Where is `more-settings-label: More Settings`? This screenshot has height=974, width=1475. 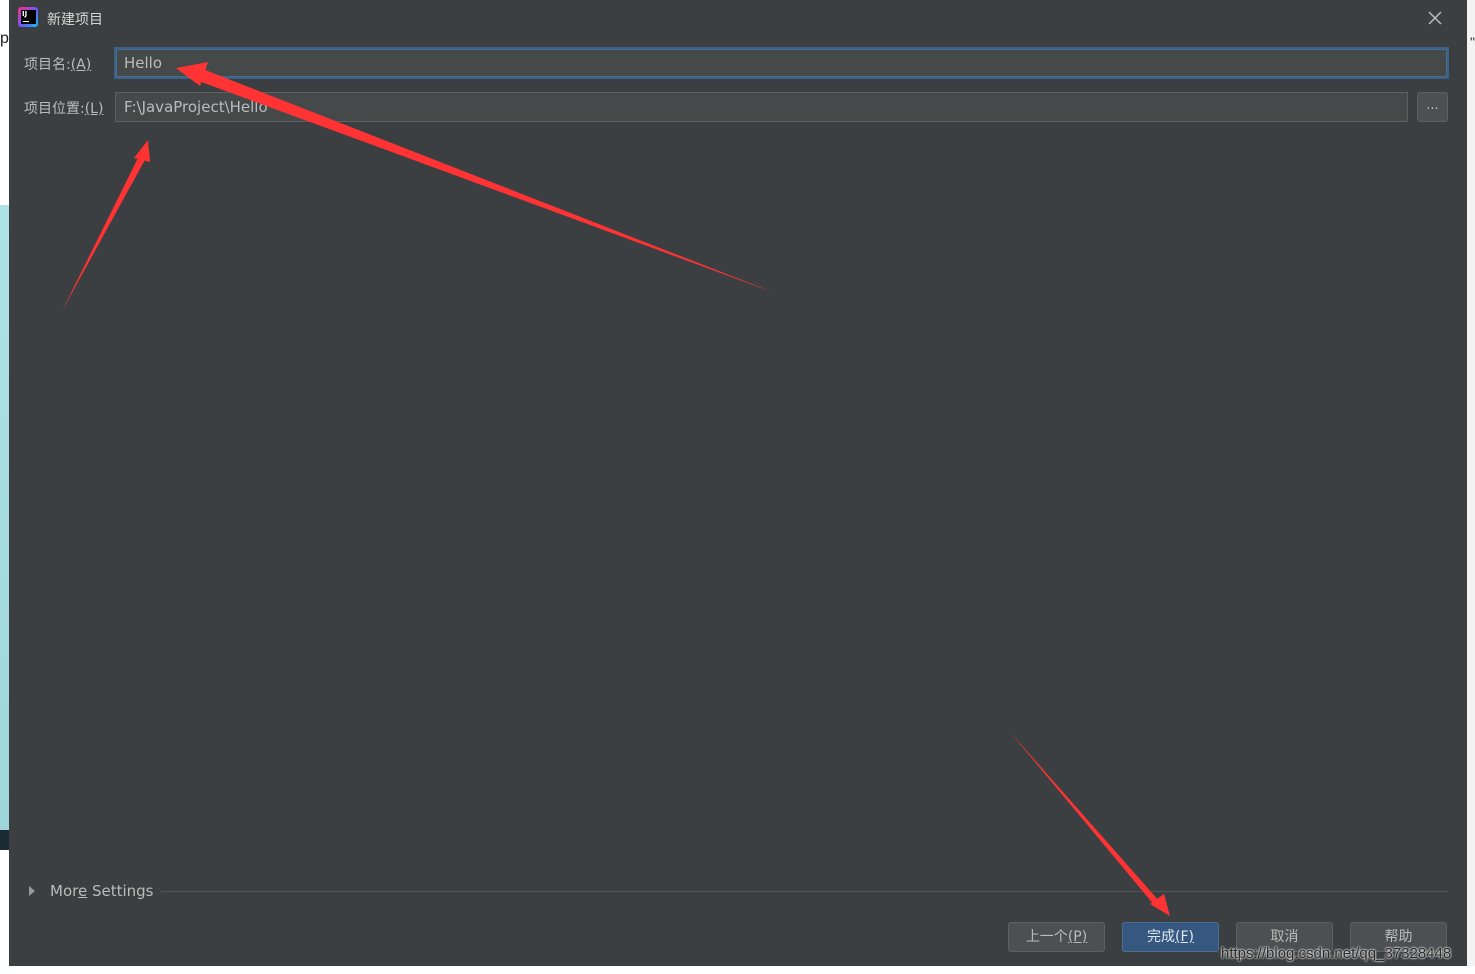 more-settings-label: More Settings is located at coordinates (102, 891).